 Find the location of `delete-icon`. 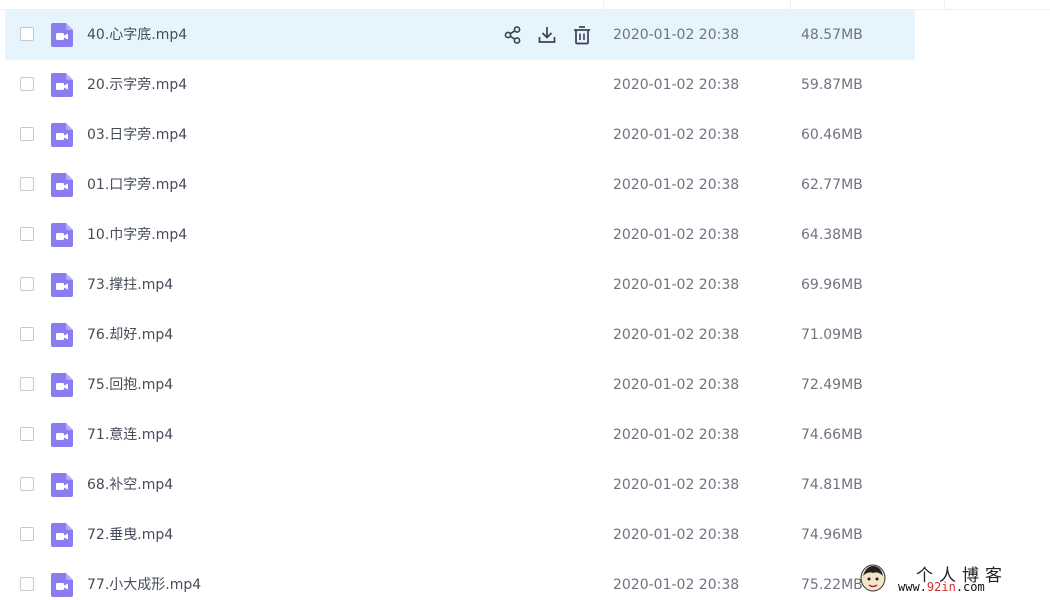

delete-icon is located at coordinates (582, 38).